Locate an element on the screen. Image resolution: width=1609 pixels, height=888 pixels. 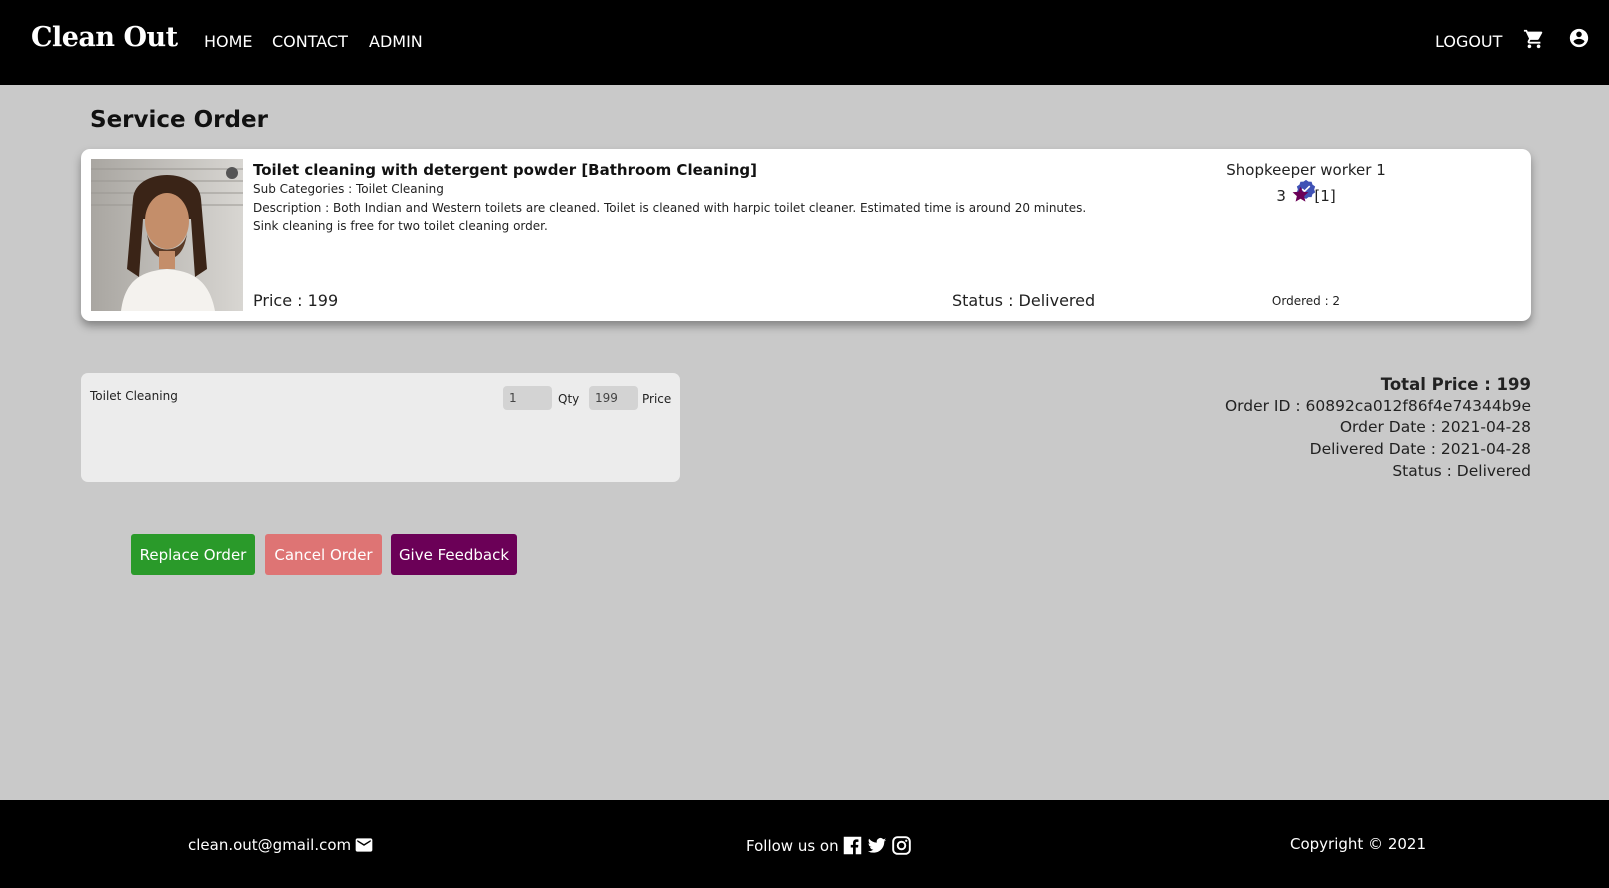
order-status: Status : Delivered is located at coordinates (1461, 470).